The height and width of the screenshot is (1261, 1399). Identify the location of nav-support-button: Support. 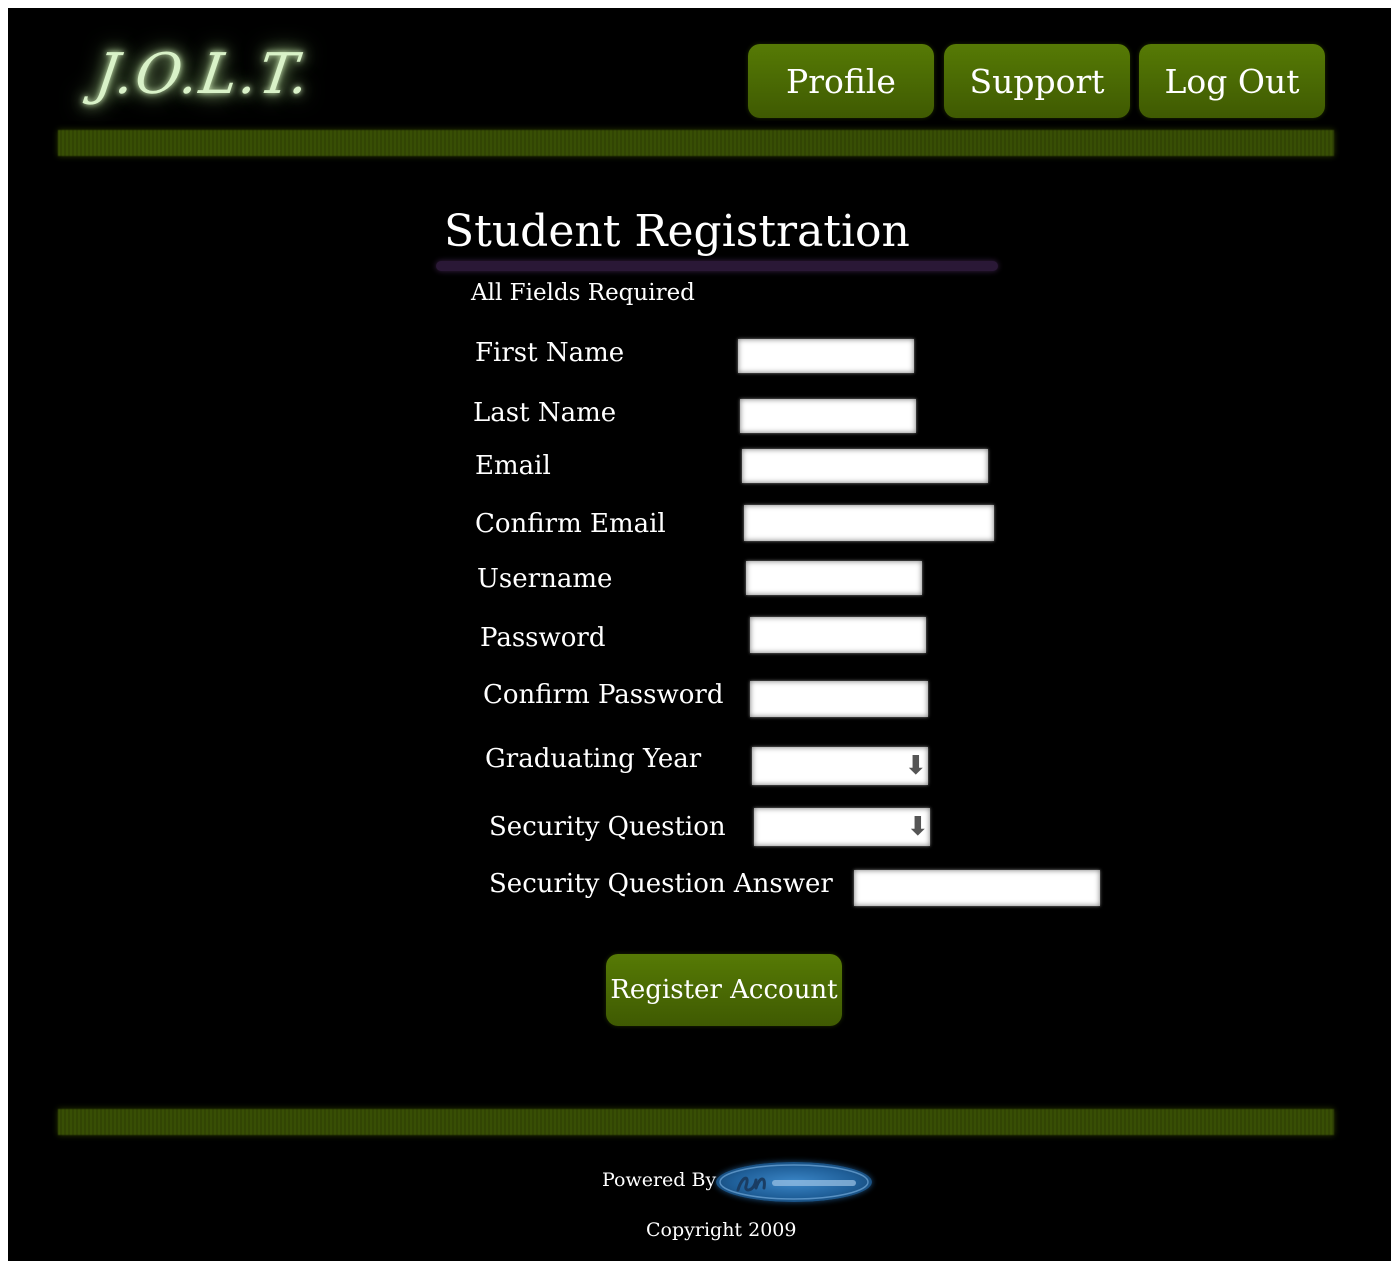
(1037, 81).